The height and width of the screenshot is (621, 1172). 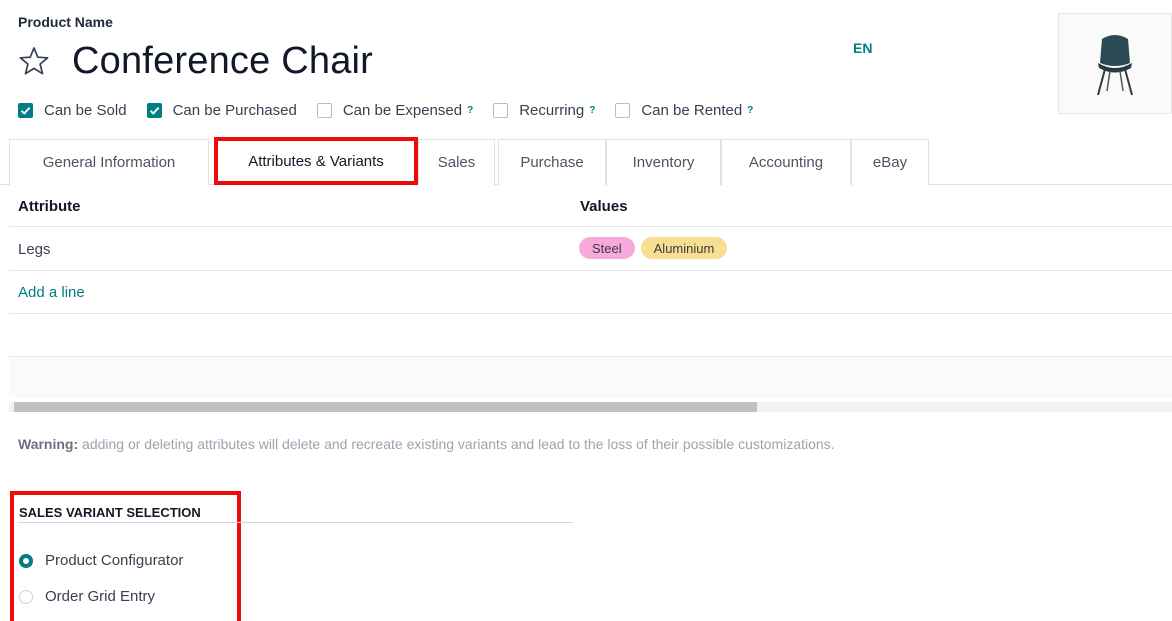 What do you see at coordinates (385, 407) in the screenshot?
I see `horizontal-scrollbar-thumb` at bounding box center [385, 407].